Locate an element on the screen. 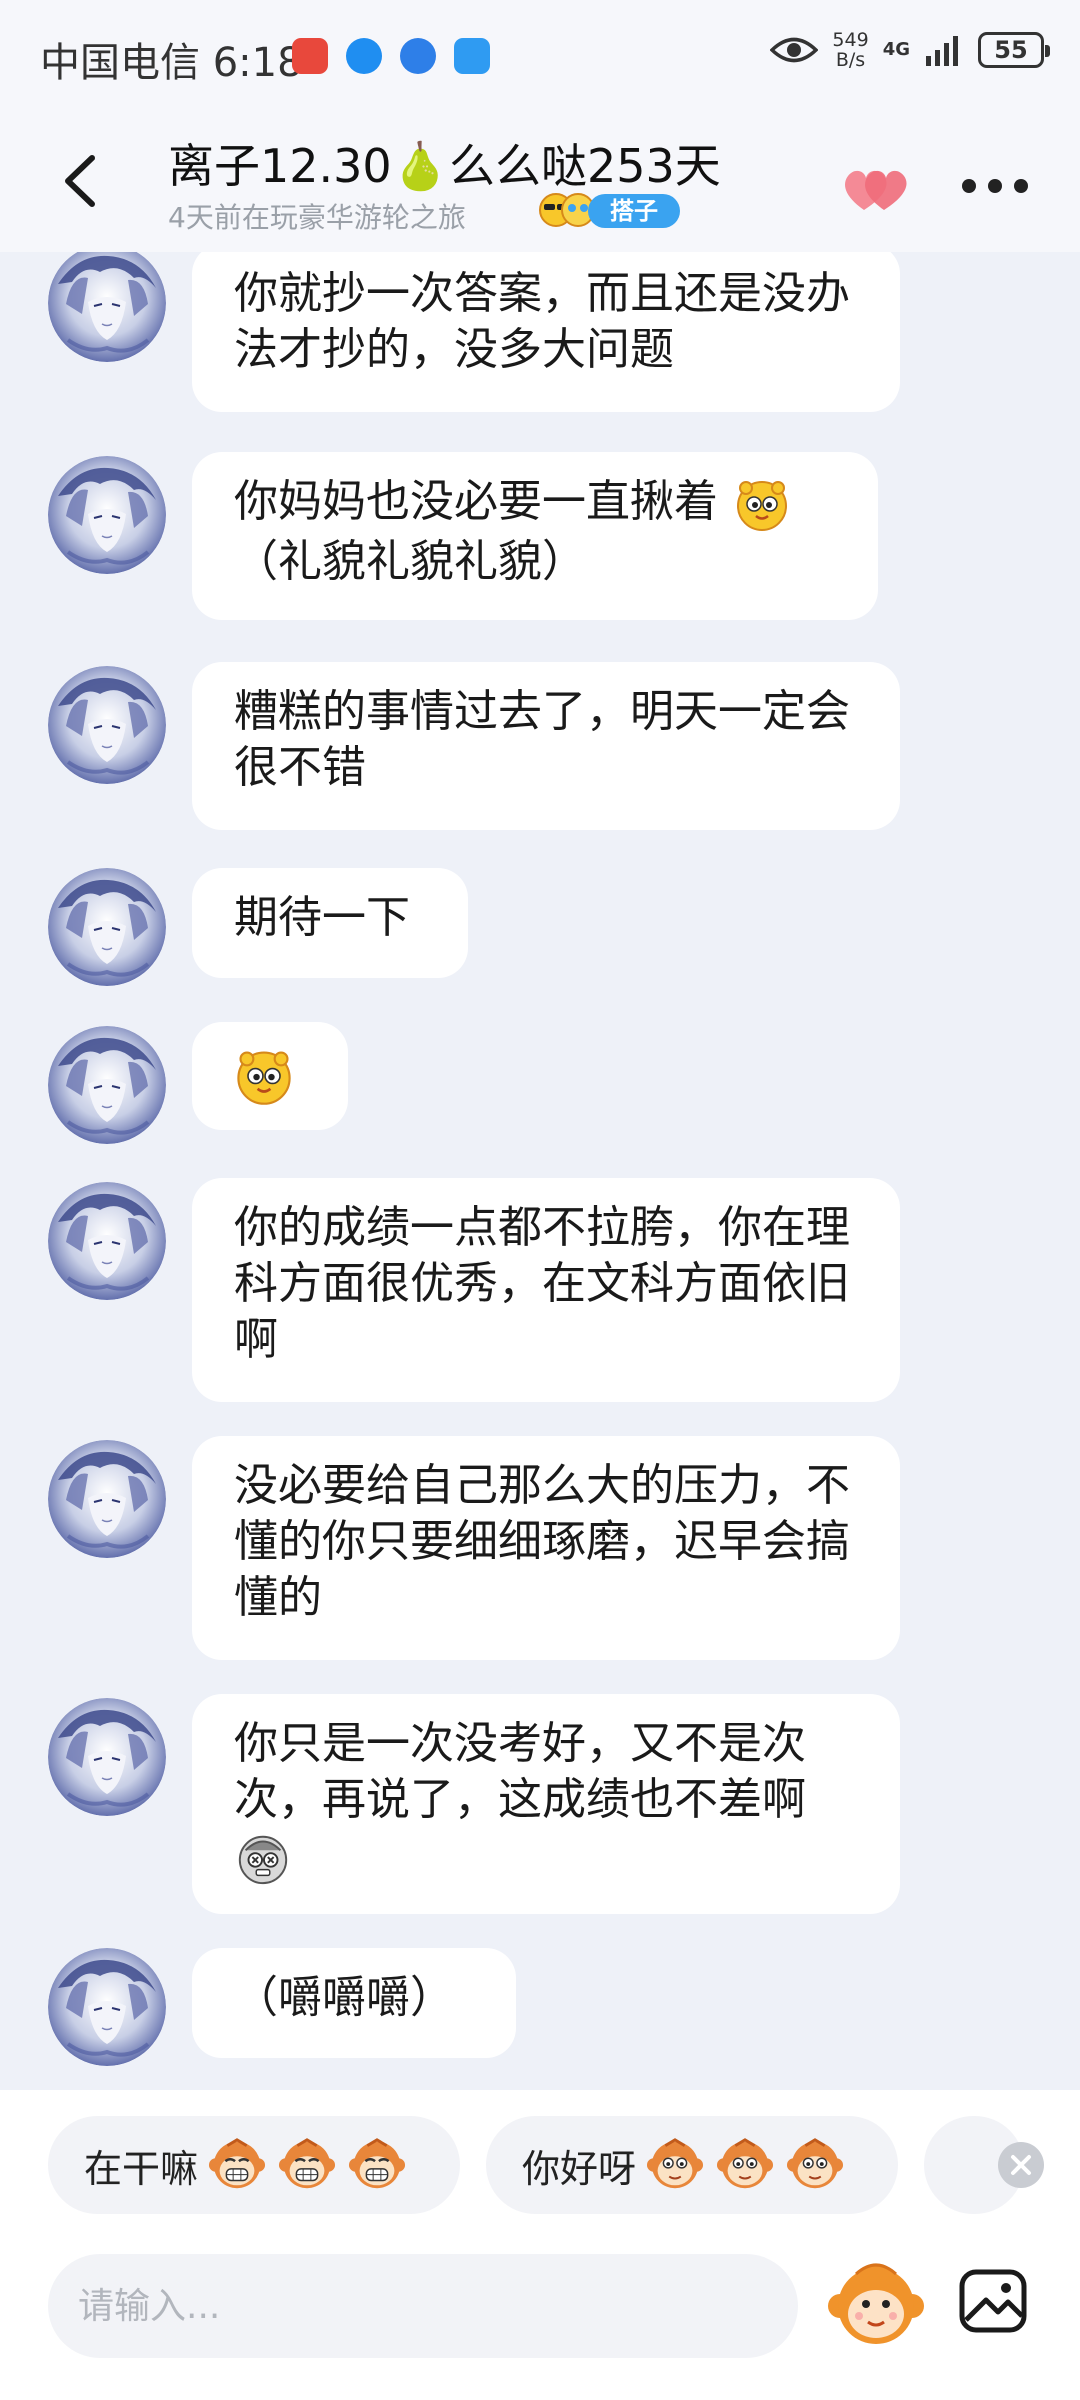 This screenshot has width=1080, height=2400. globe-app-icon is located at coordinates (418, 56).